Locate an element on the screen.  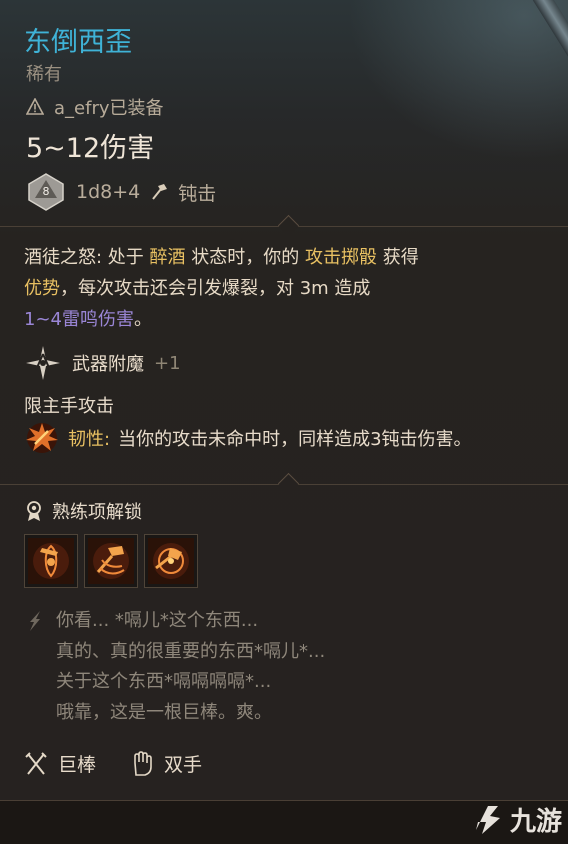
item-name: 东倒西歪 is located at coordinates (78, 42).